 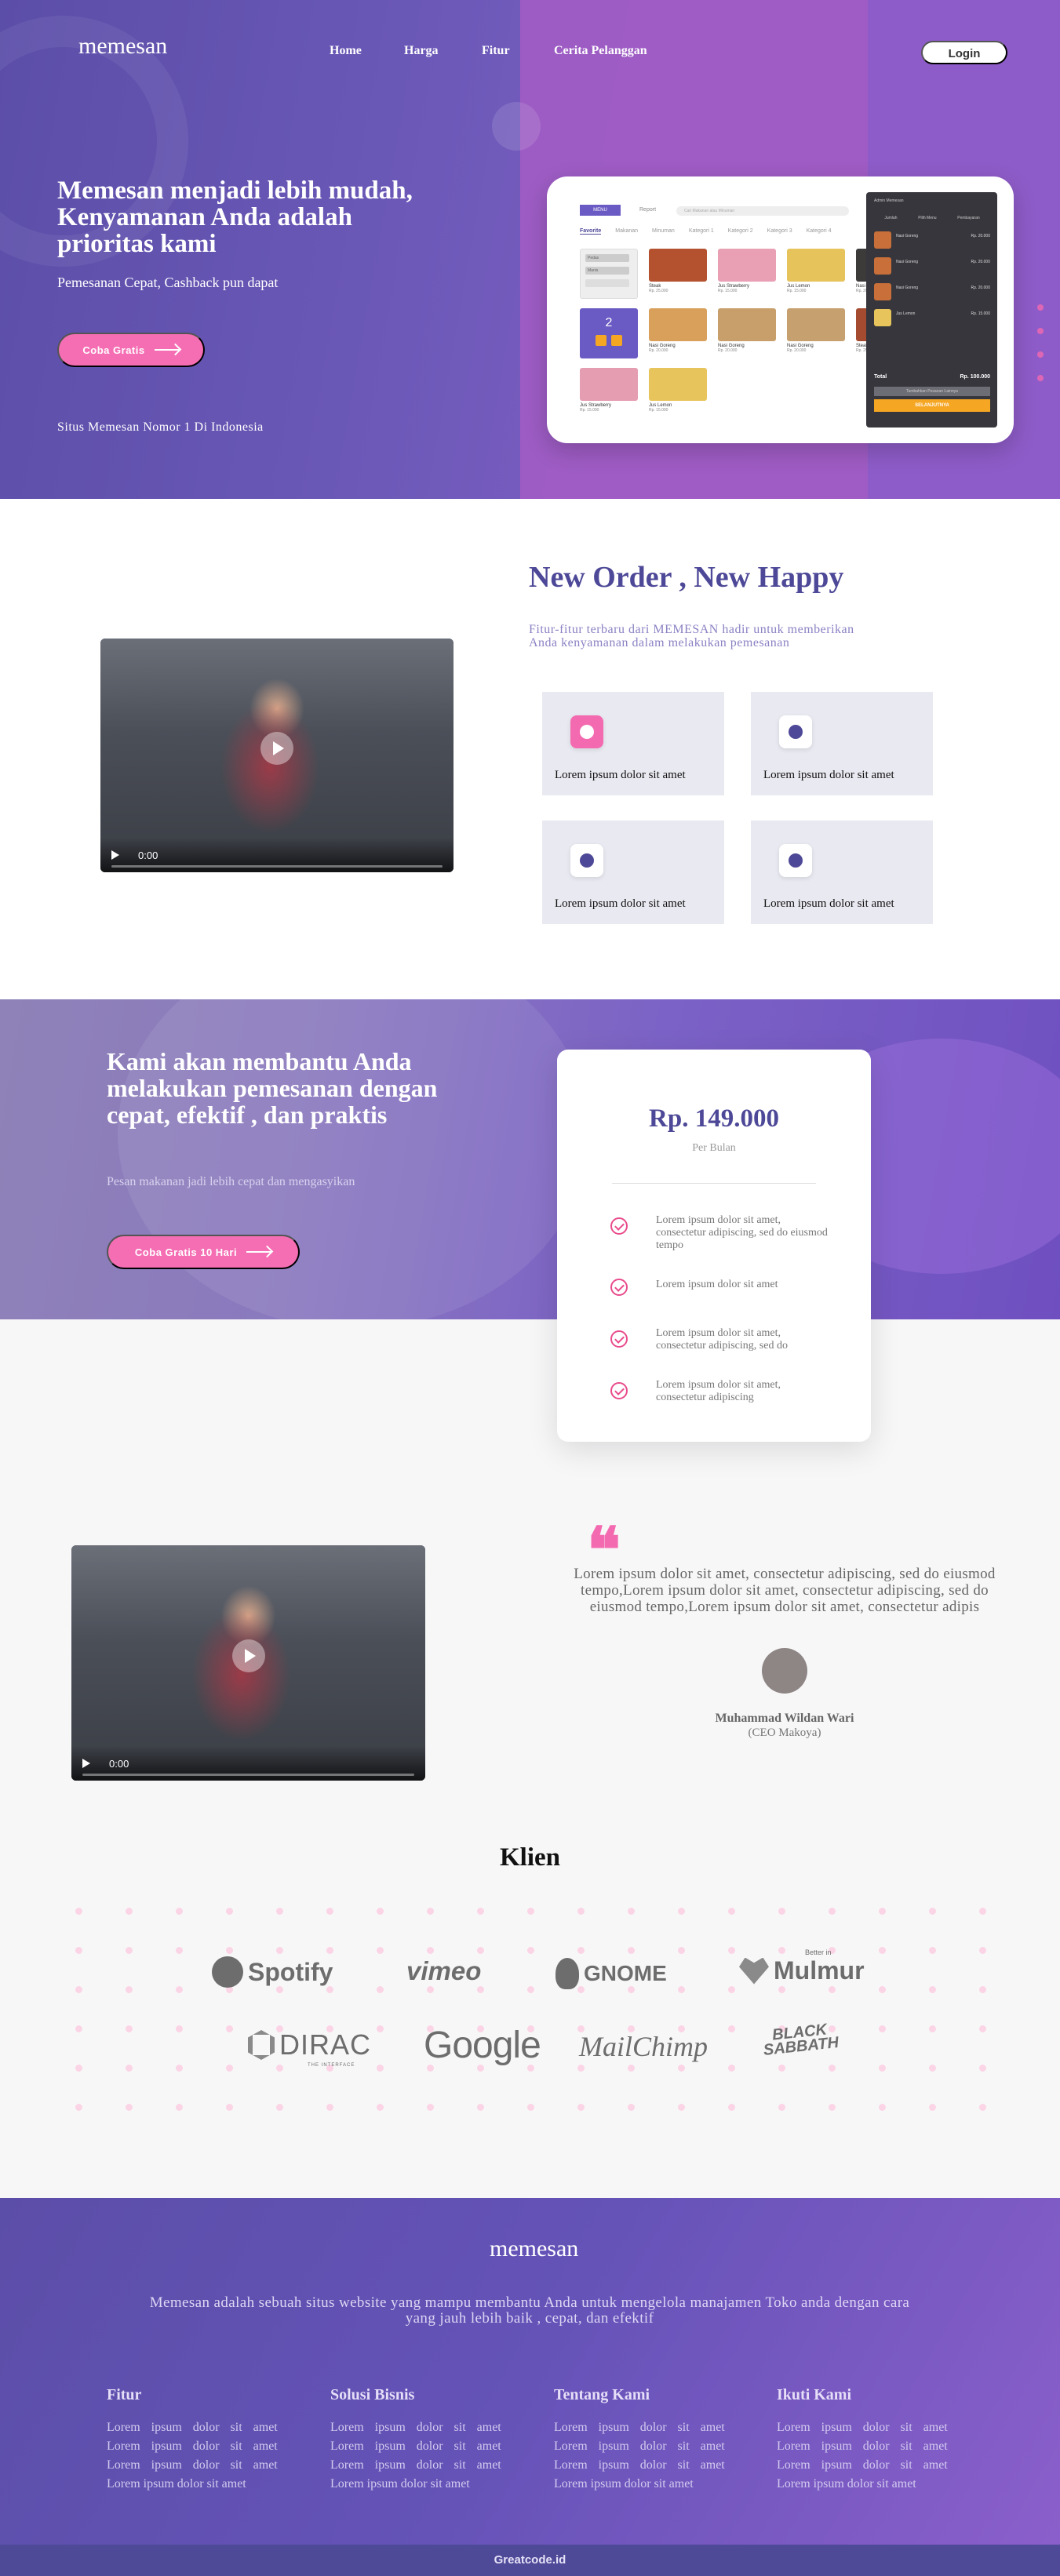 I want to click on trial-cta-button: Coba Gratis 10 Hari, so click(x=204, y=1252).